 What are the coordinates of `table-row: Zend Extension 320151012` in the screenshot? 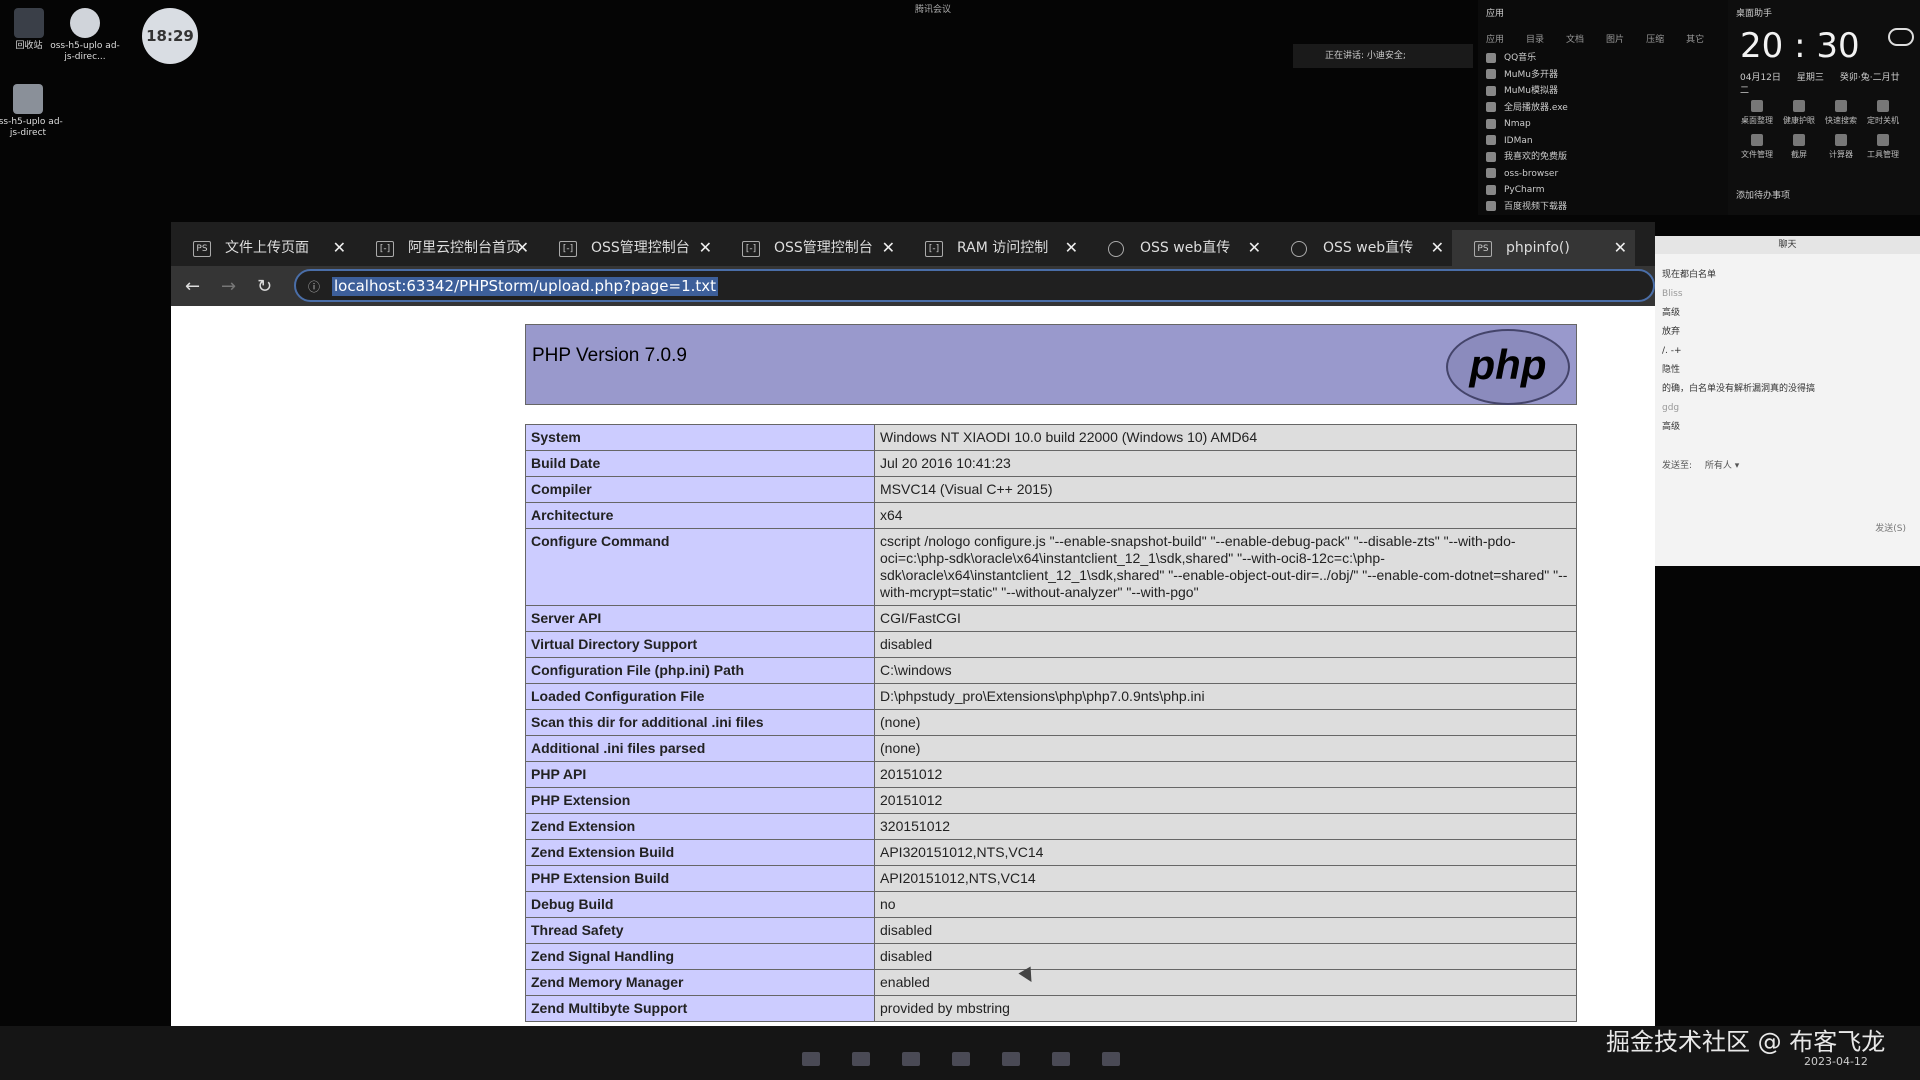 It's located at (1051, 826).